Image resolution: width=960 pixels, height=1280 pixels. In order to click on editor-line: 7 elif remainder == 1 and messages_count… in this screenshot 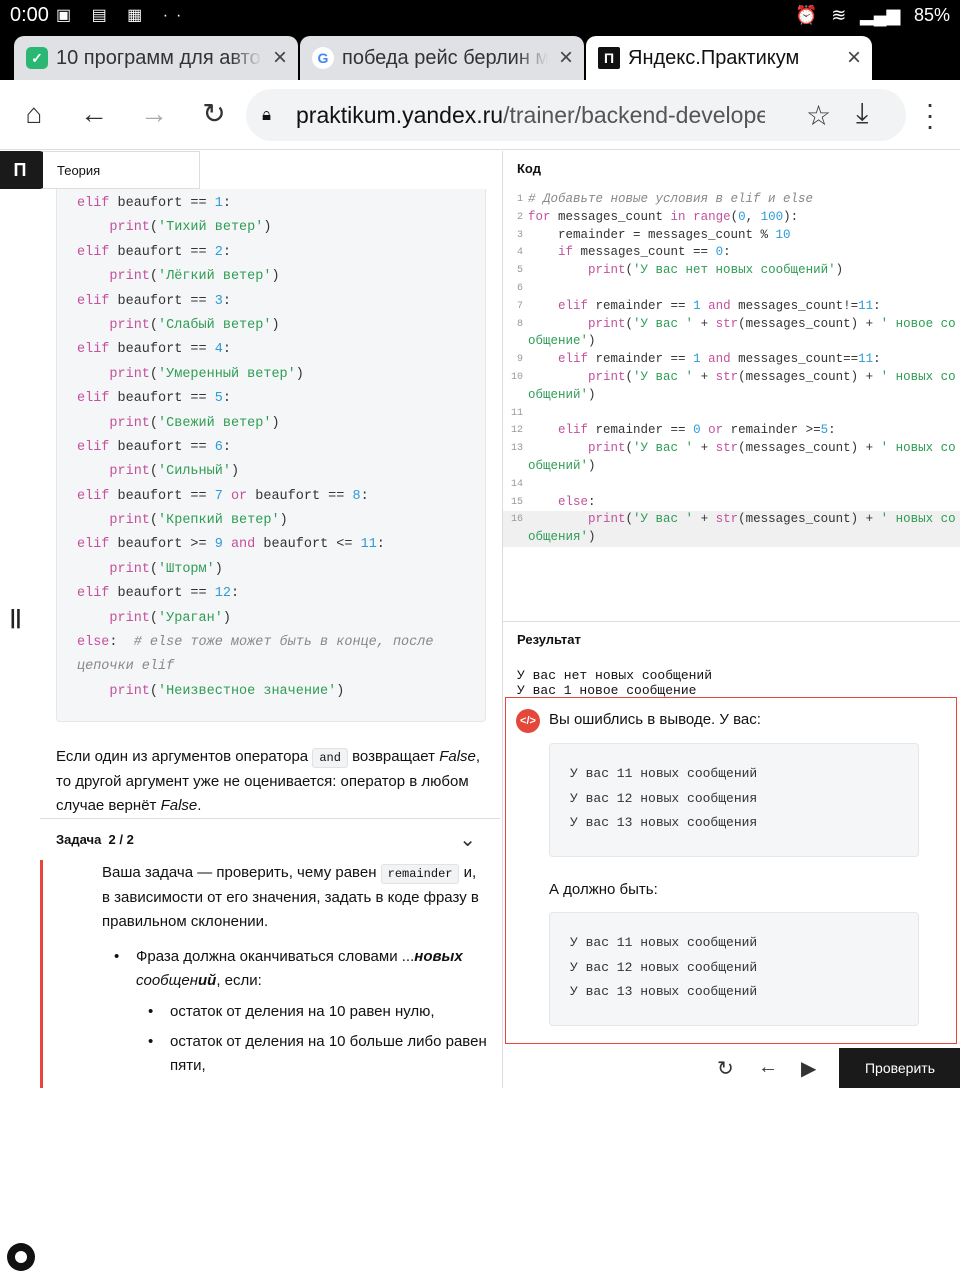, I will do `click(731, 307)`.